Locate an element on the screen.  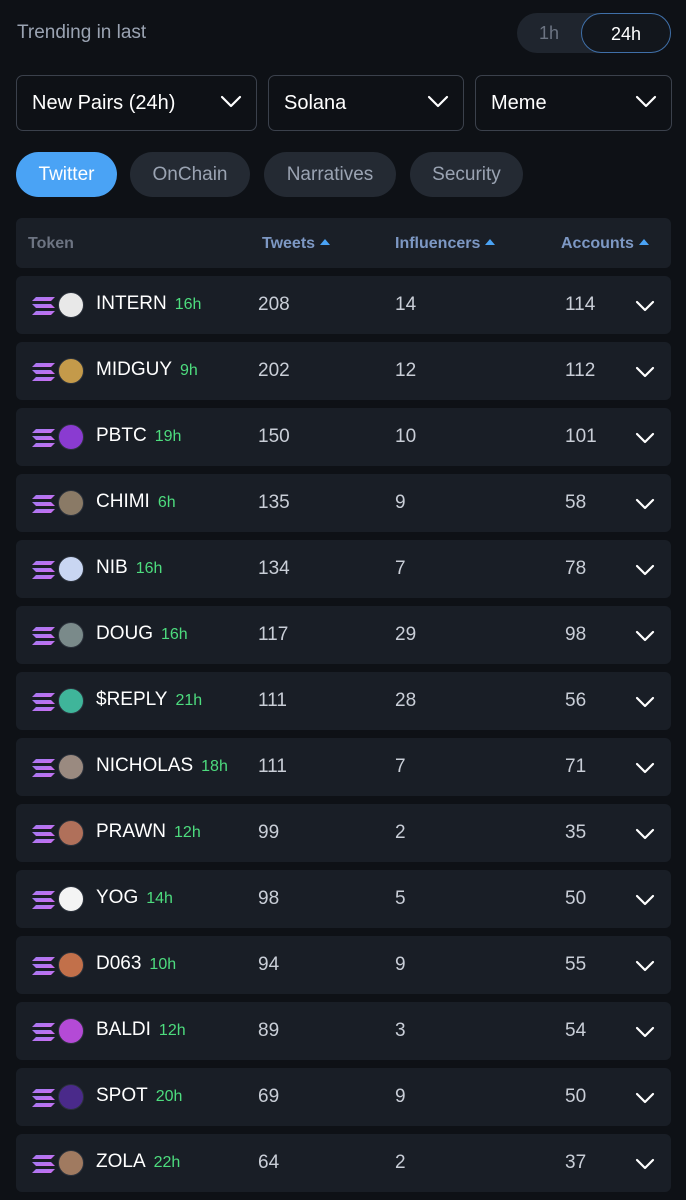
column-header-token-label: Token is located at coordinates (51, 243).